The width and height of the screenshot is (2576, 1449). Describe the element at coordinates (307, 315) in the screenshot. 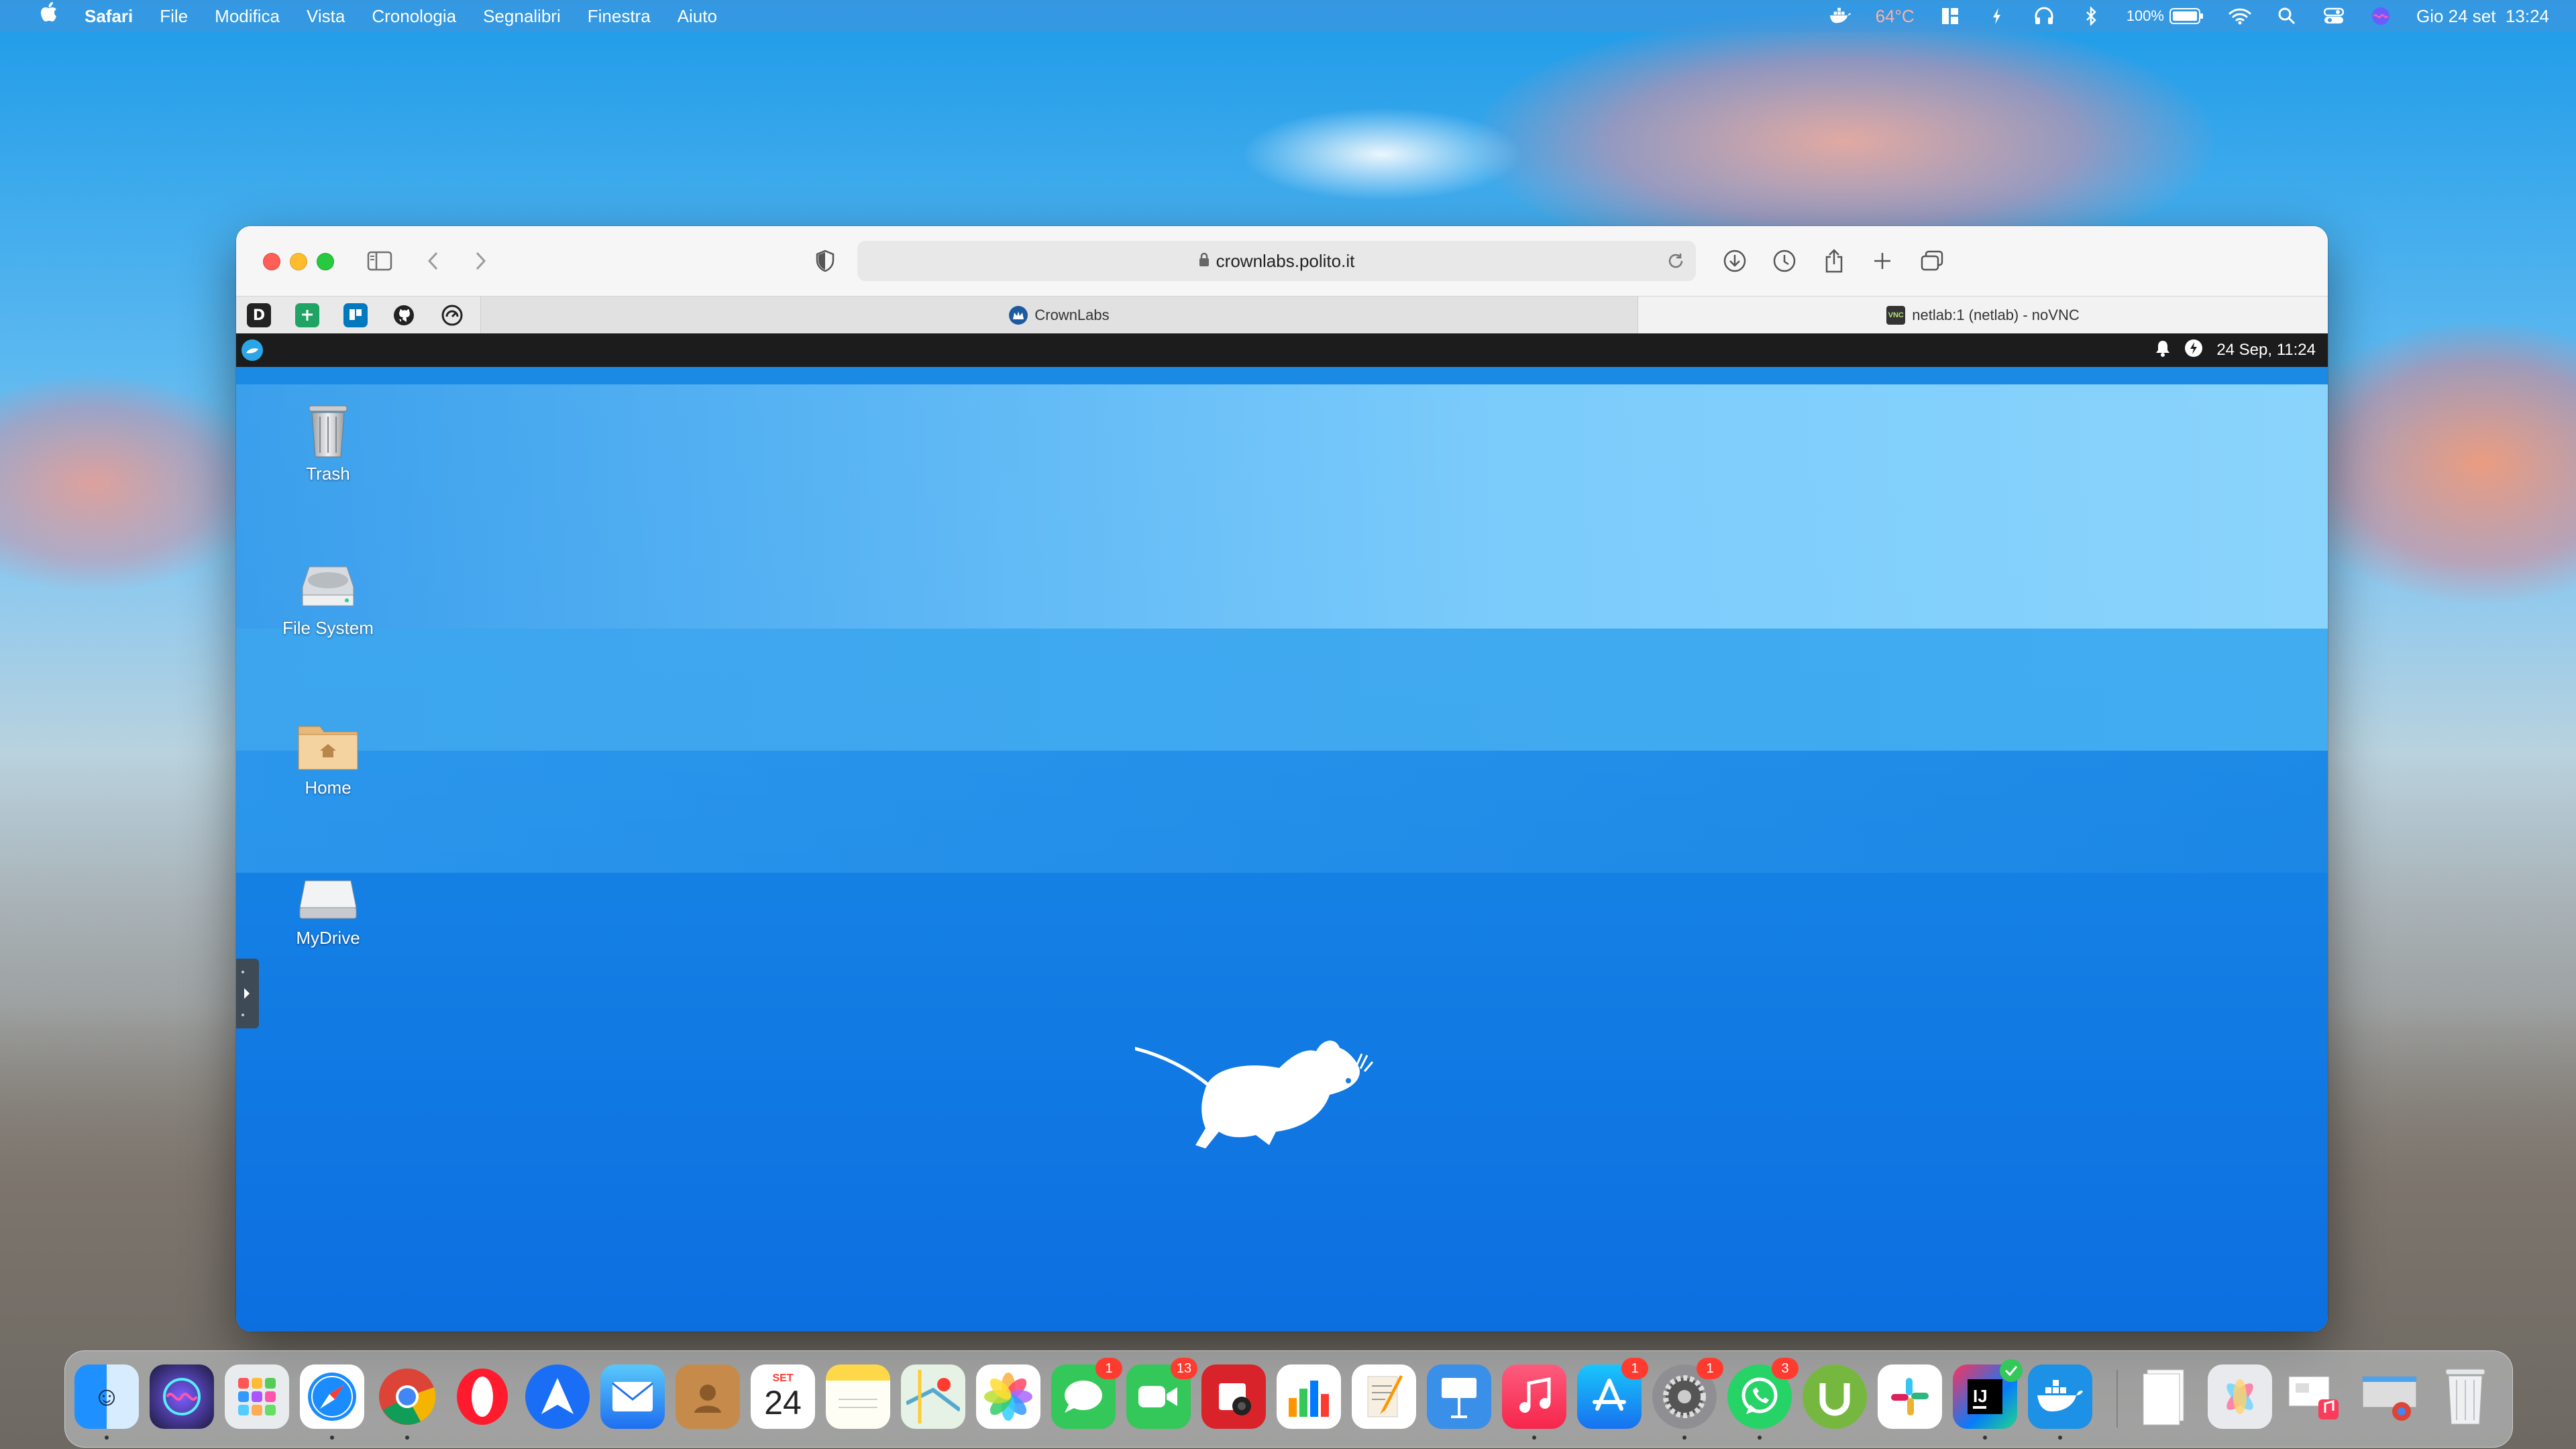

I see `favorite-sheets-icon` at that location.